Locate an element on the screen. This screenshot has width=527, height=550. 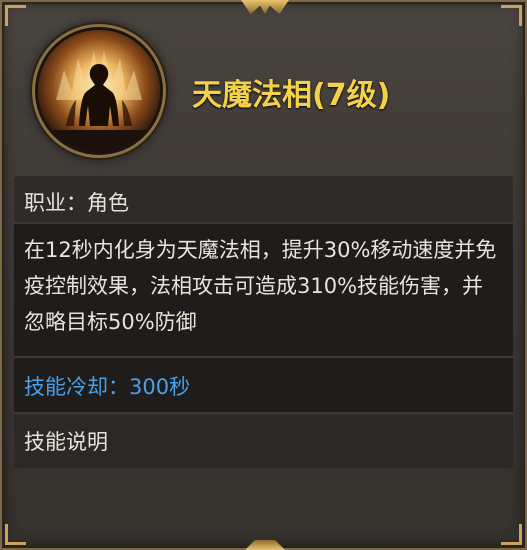
profession-row: 职业：角色 is located at coordinates (263, 199).